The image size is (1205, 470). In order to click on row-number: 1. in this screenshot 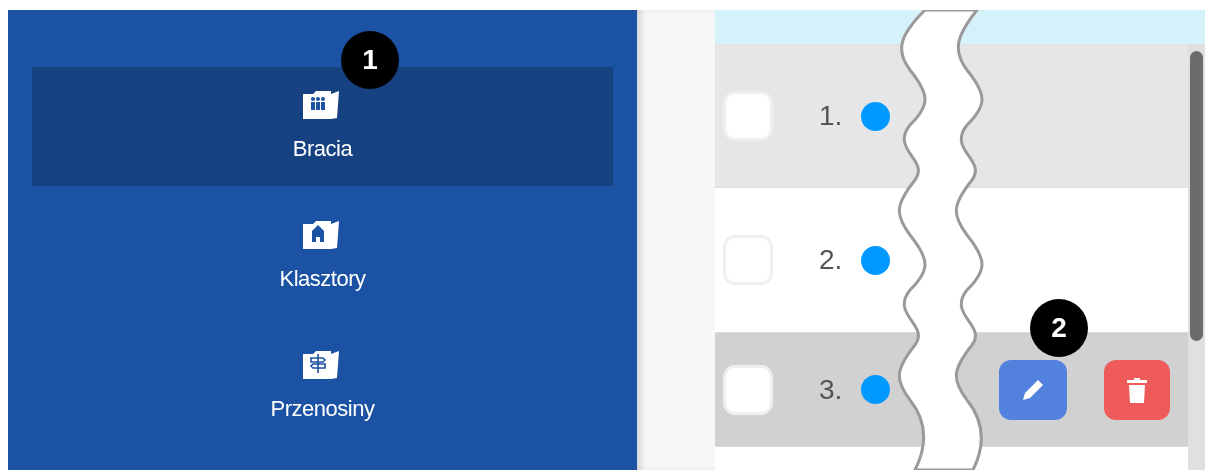, I will do `click(831, 116)`.